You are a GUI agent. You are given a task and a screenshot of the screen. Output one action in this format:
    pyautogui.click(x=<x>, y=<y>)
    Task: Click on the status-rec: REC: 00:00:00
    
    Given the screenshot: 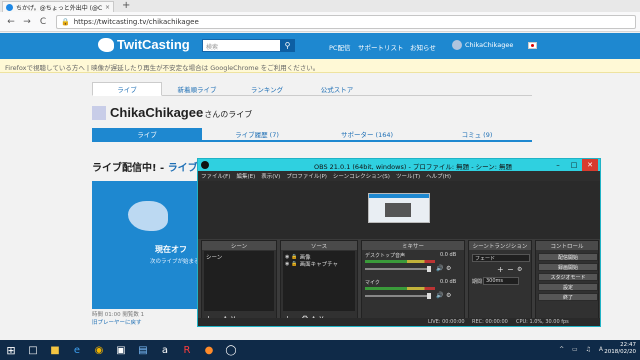 What is the action you would take?
    pyautogui.click(x=490, y=322)
    